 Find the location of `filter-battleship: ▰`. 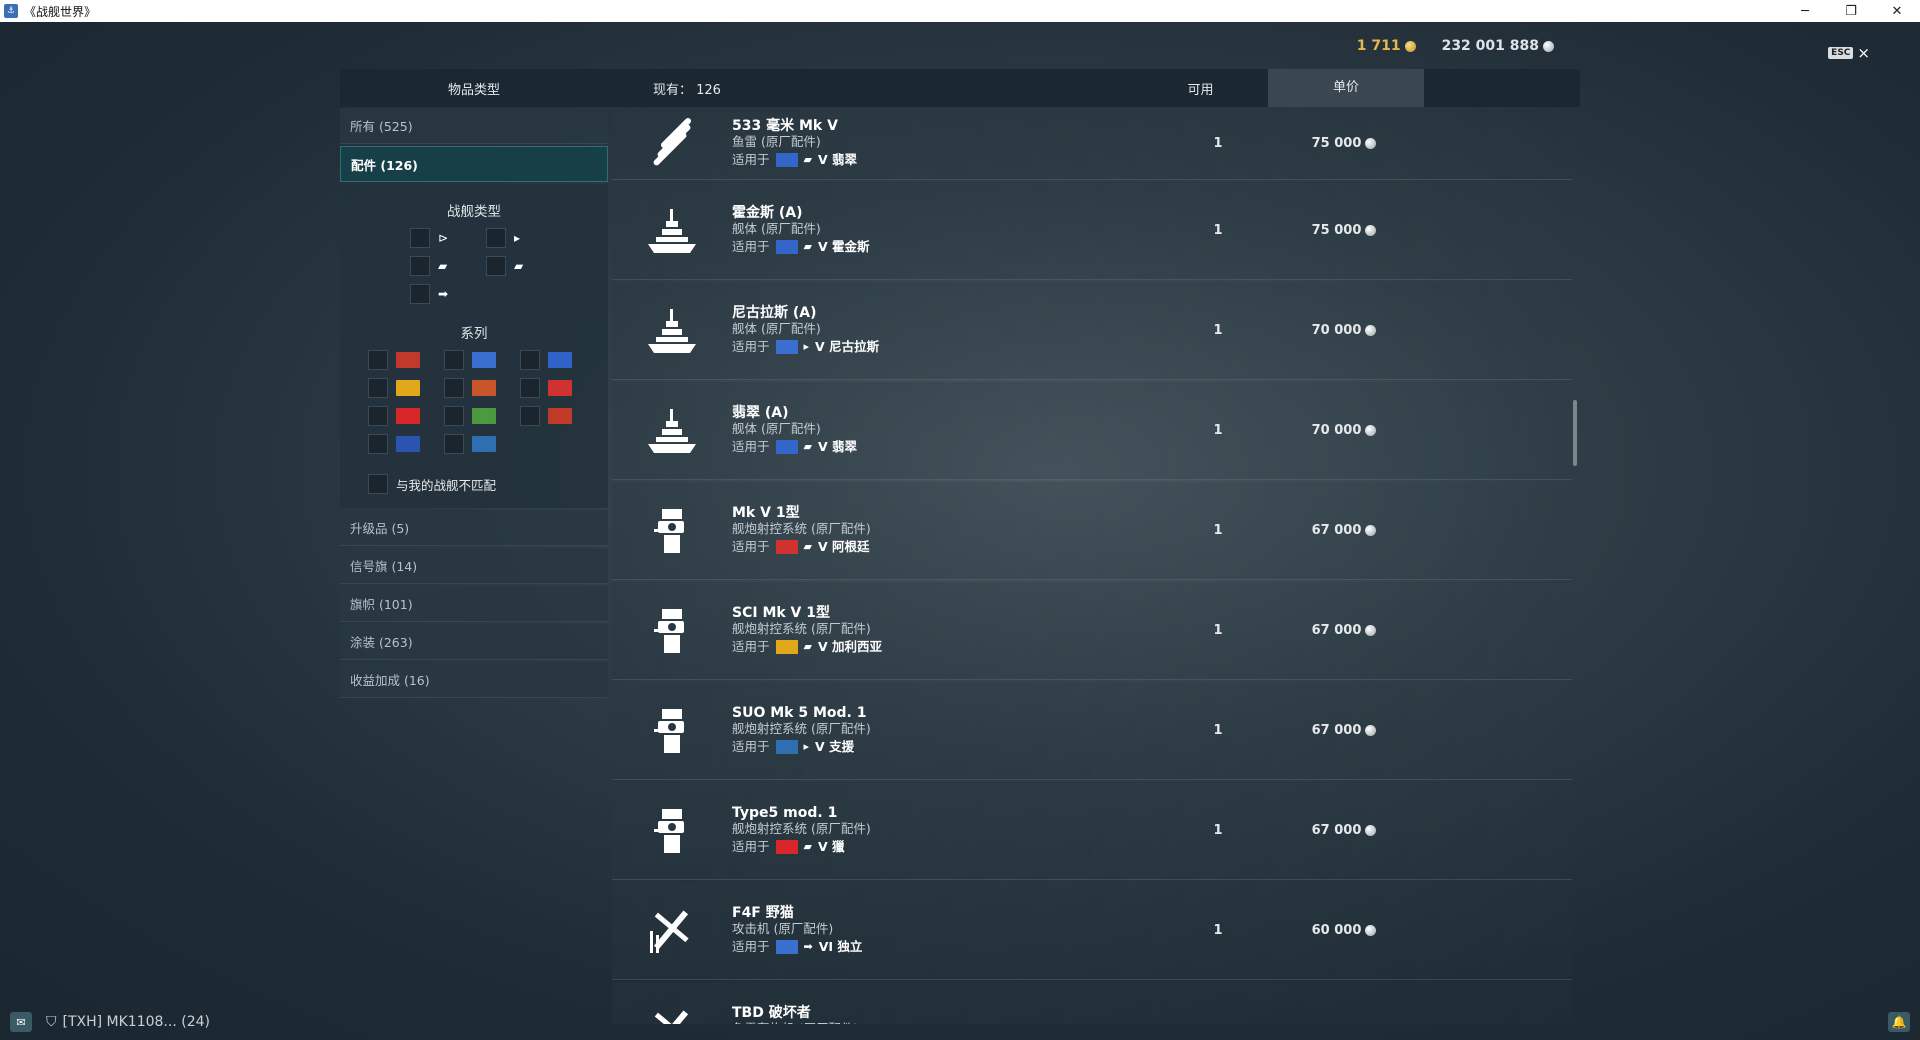

filter-battleship: ▰ is located at coordinates (448, 266).